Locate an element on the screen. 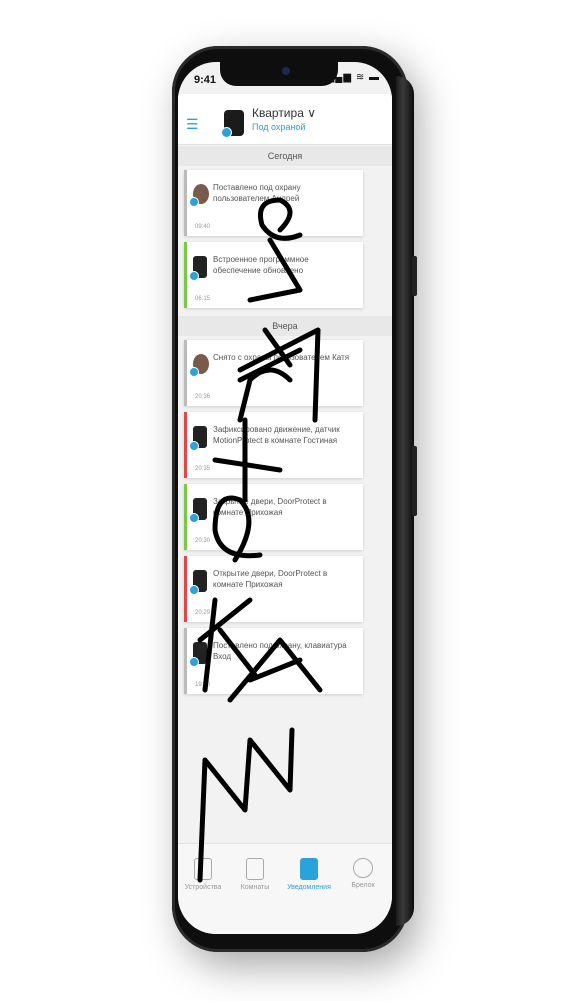 Image resolution: width=576 pixels, height=1001 pixels. rooms-icon is located at coordinates (255, 869).